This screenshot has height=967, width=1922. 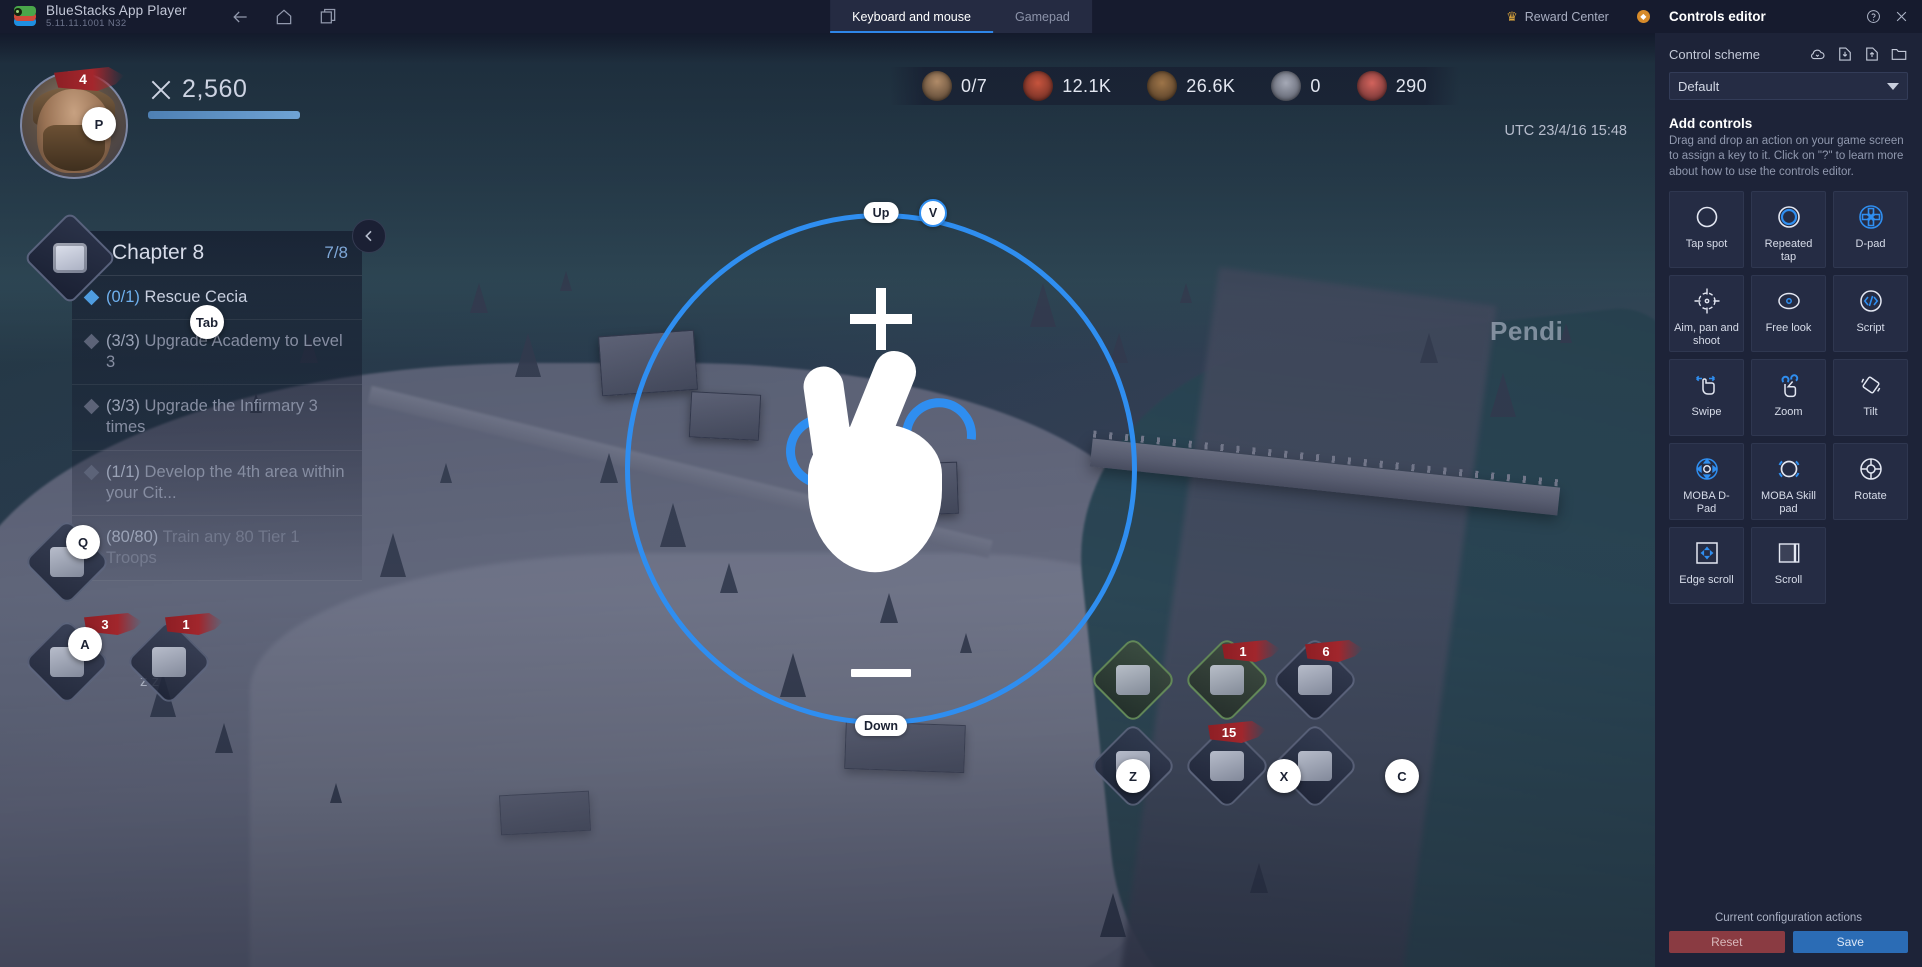 What do you see at coordinates (954, 86) in the screenshot?
I see `resource-troops: 0/7` at bounding box center [954, 86].